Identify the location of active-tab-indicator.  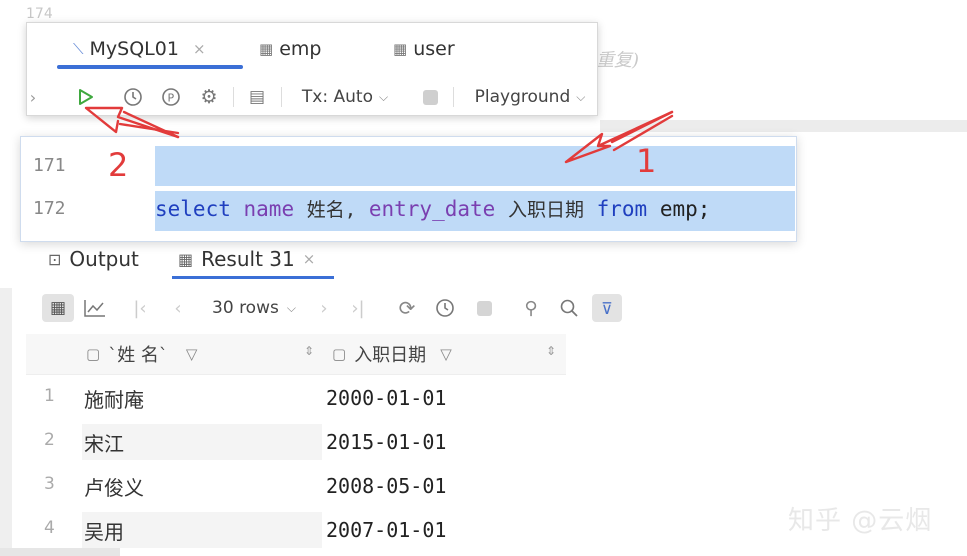
(253, 277).